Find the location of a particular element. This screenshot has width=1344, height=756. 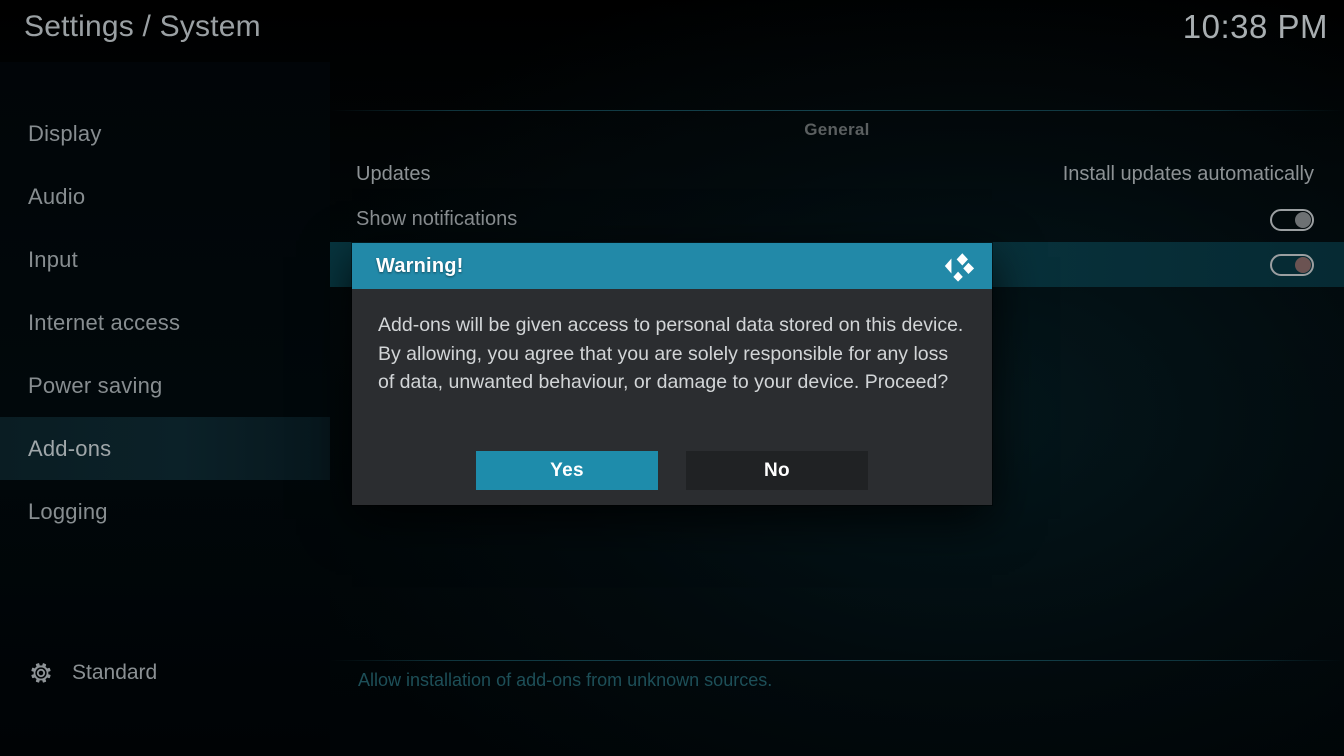

sidebar-item-logging: Logging is located at coordinates (165, 511).